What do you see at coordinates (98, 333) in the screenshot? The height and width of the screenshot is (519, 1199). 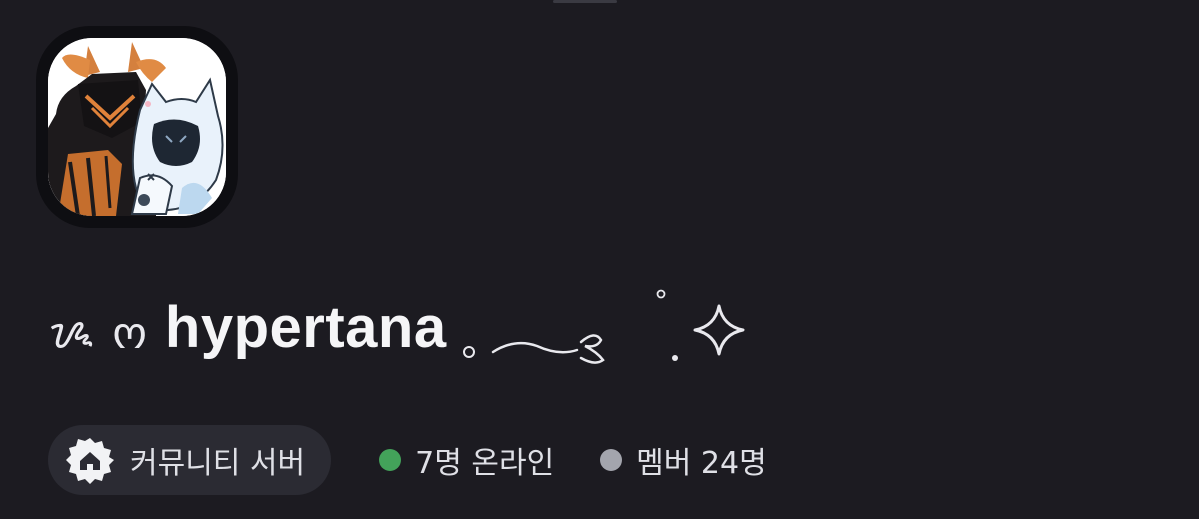 I see `name-prefix-decoration: ᝰ ო` at bounding box center [98, 333].